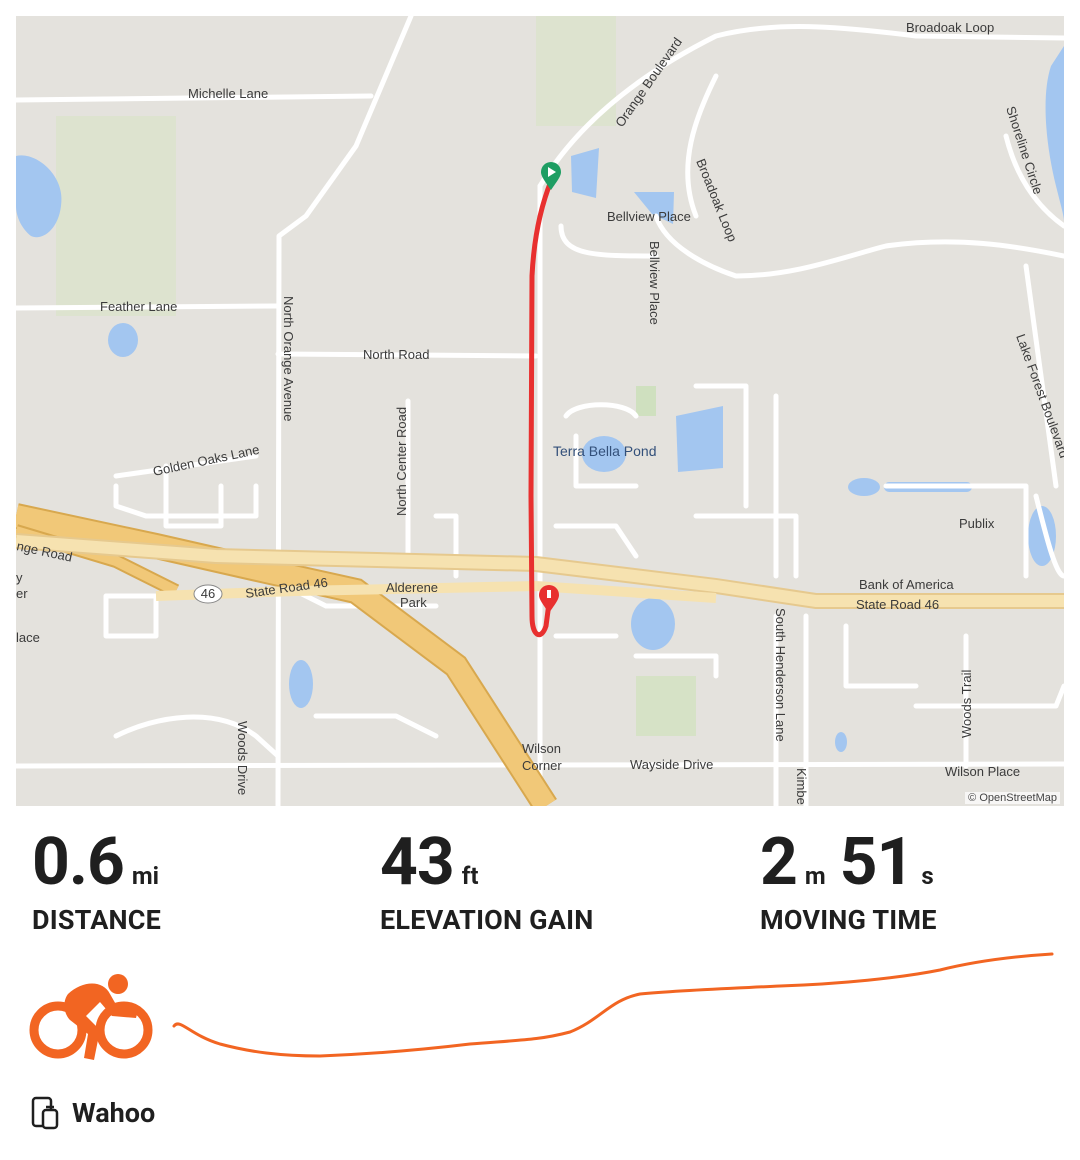 The width and height of the screenshot is (1080, 1160). Describe the element at coordinates (91, 1017) in the screenshot. I see `cycling-icon` at that location.